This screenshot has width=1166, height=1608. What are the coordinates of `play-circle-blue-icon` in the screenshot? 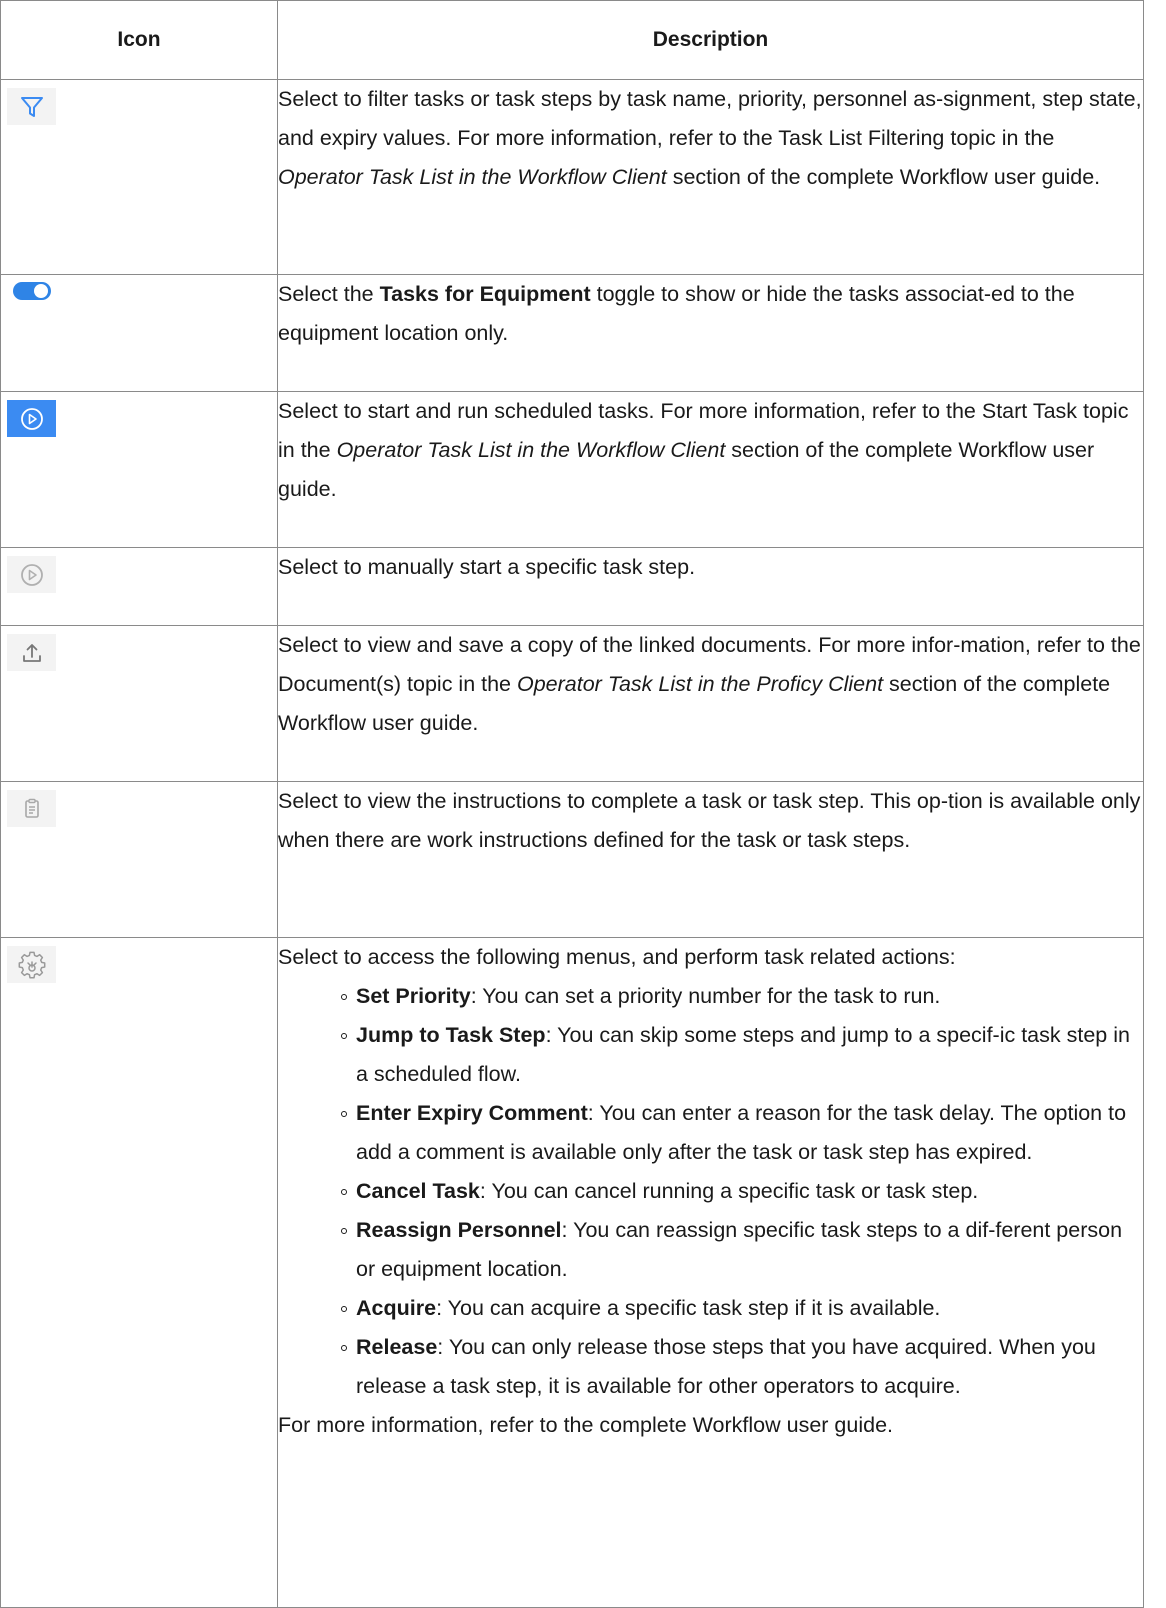 It's located at (31, 418).